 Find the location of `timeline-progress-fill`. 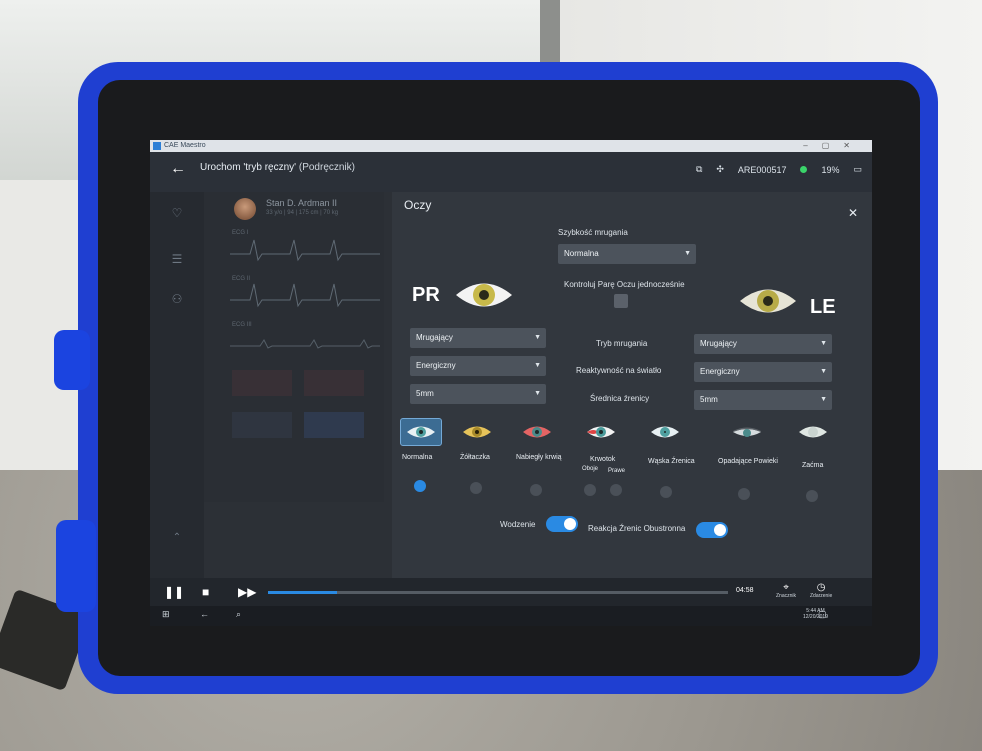

timeline-progress-fill is located at coordinates (302, 592).